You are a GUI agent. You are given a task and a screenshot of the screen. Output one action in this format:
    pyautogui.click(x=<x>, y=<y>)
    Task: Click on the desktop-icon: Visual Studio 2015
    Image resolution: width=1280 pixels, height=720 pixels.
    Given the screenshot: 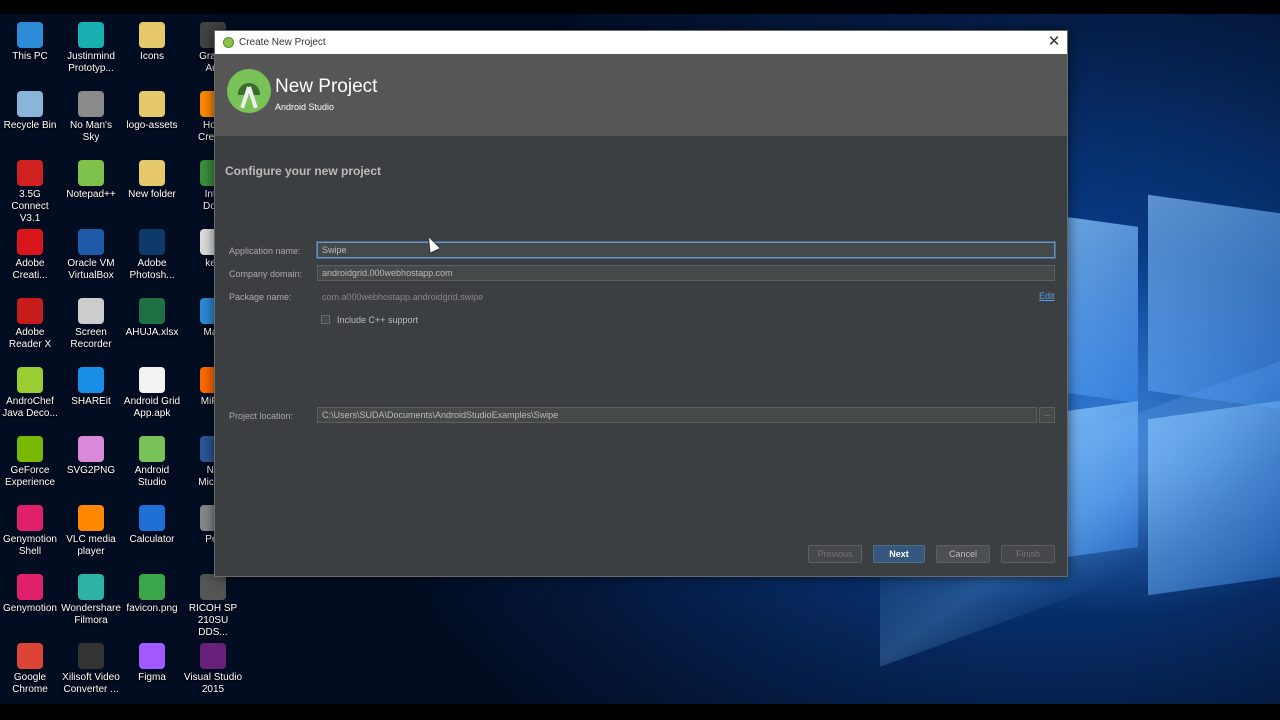 What is the action you would take?
    pyautogui.click(x=213, y=669)
    